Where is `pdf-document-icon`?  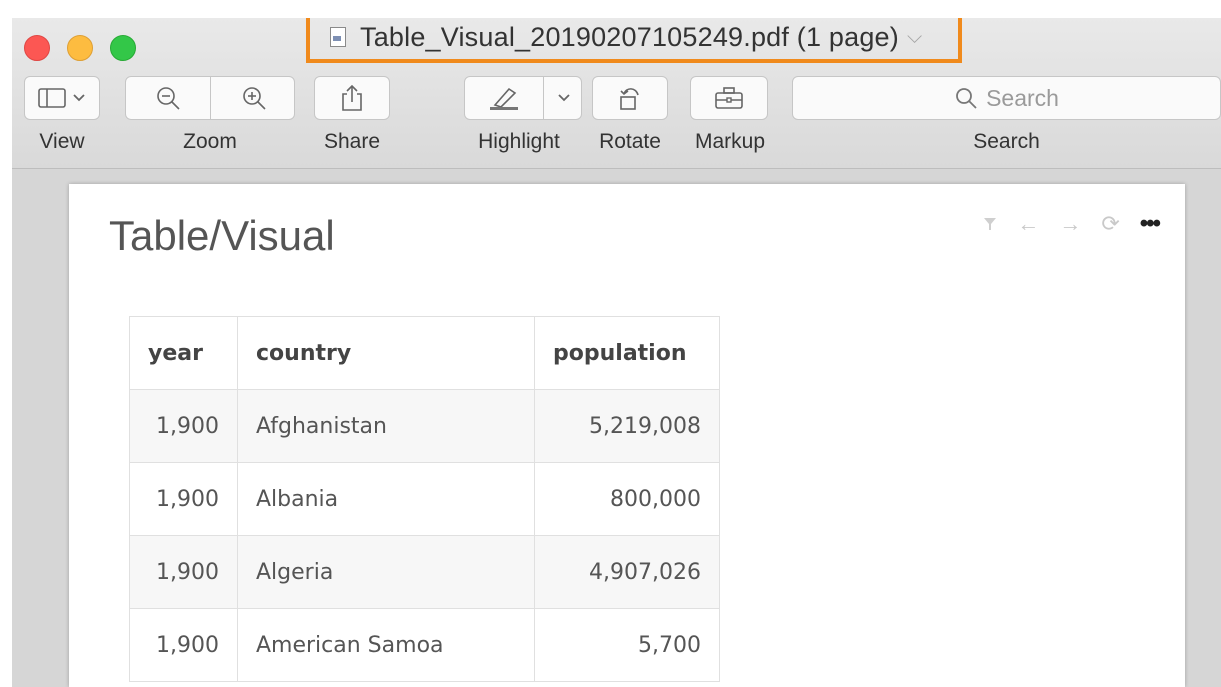 pdf-document-icon is located at coordinates (338, 37).